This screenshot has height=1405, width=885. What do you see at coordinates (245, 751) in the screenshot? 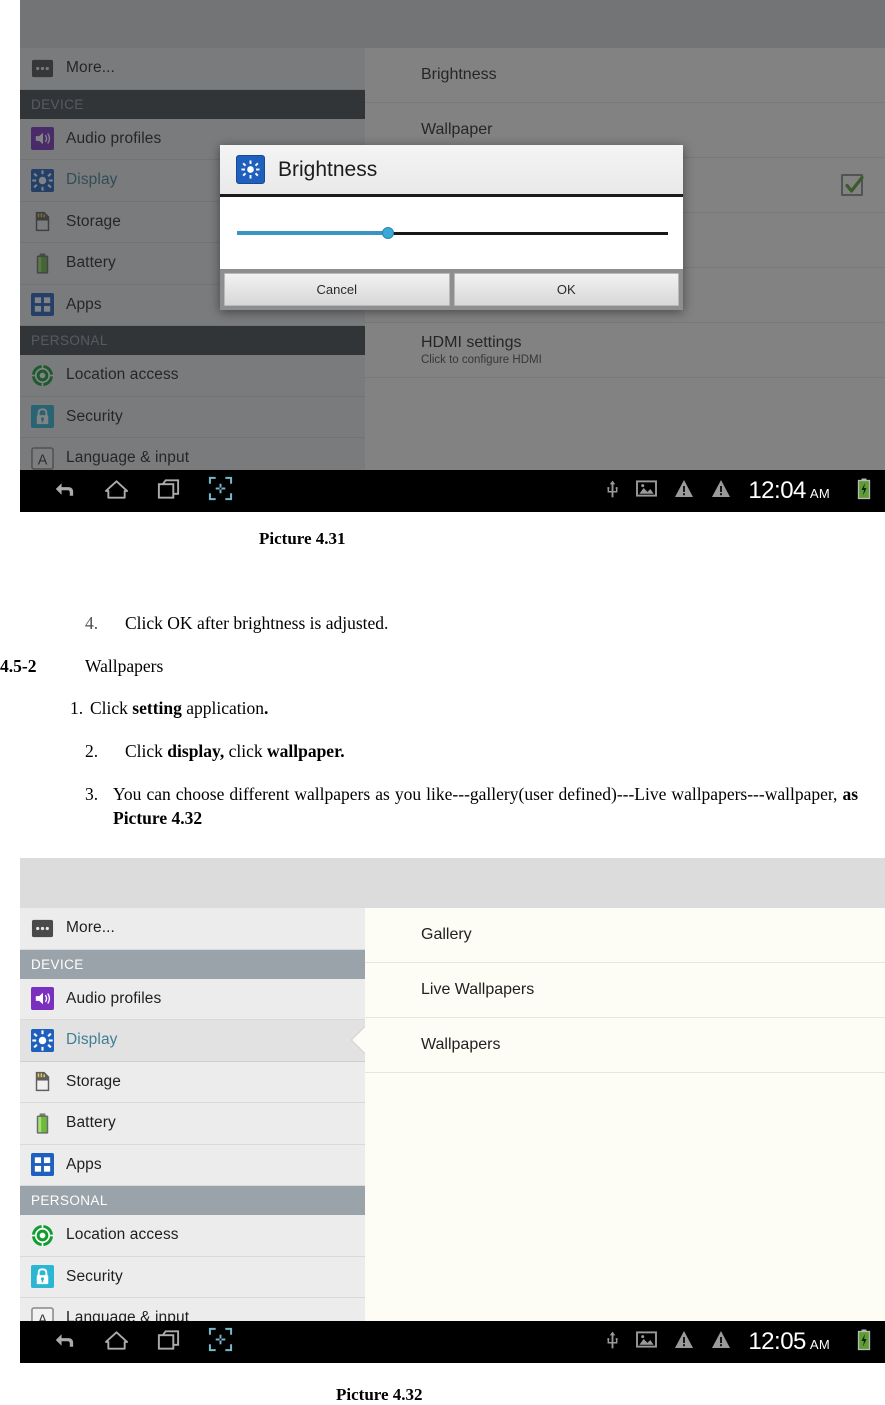
I see `list-item-2-text-c: click` at bounding box center [245, 751].